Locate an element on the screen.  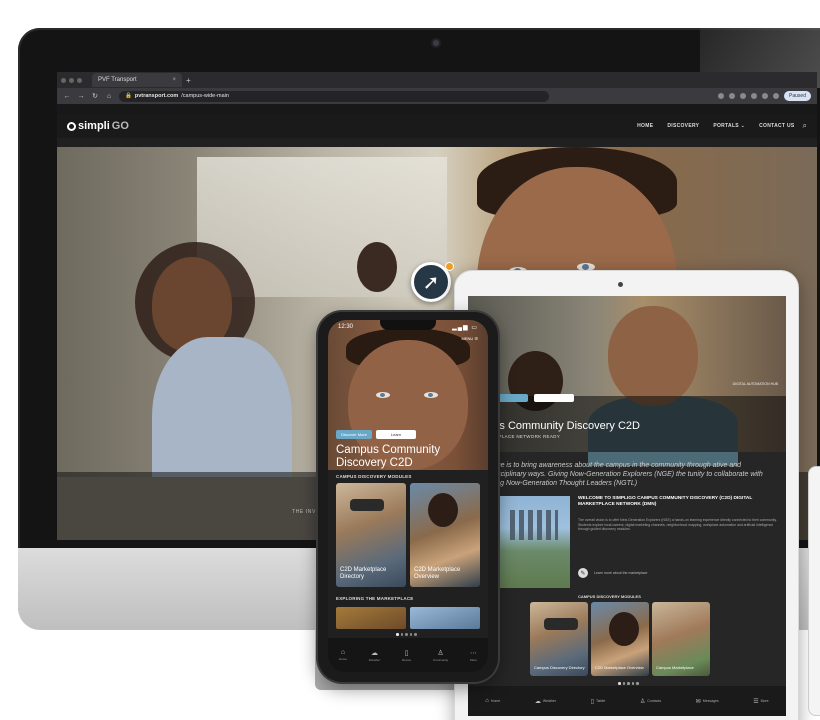
tablet-tab-messages: ✉ Messages is located at coordinates (707, 701).